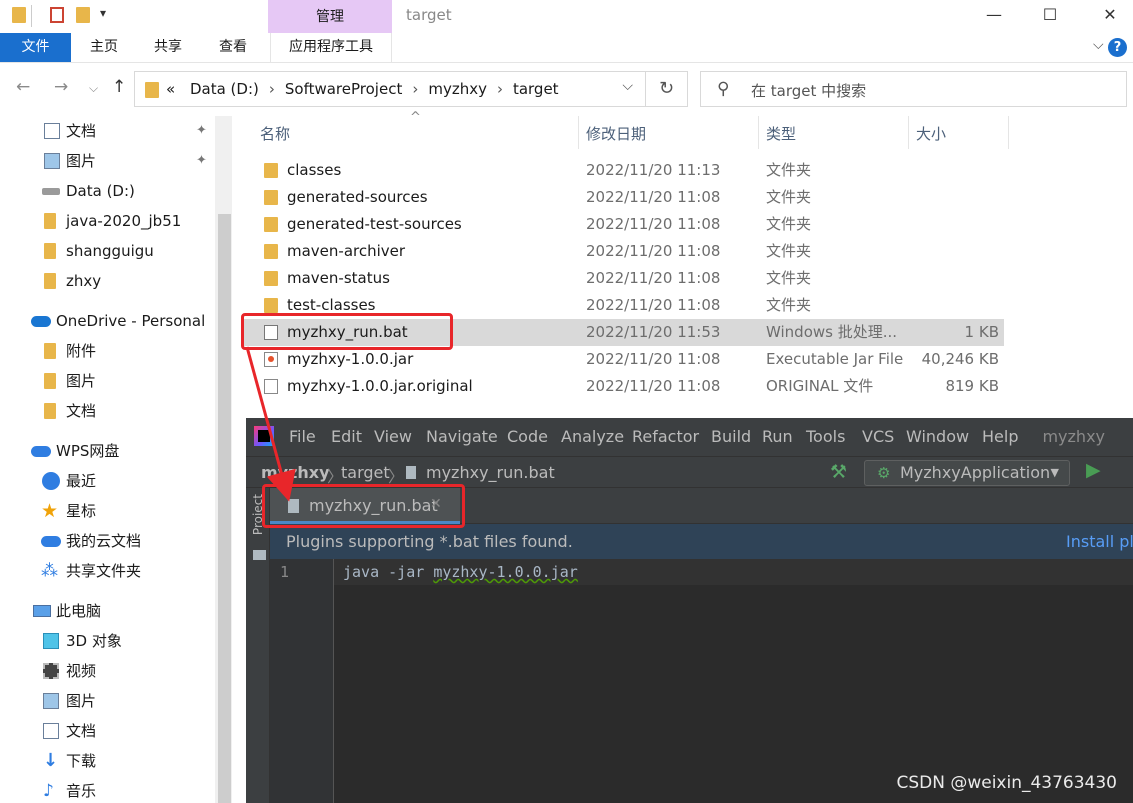 This screenshot has width=1133, height=803. What do you see at coordinates (233, 47) in the screenshot?
I see `tab-view: 查看` at bounding box center [233, 47].